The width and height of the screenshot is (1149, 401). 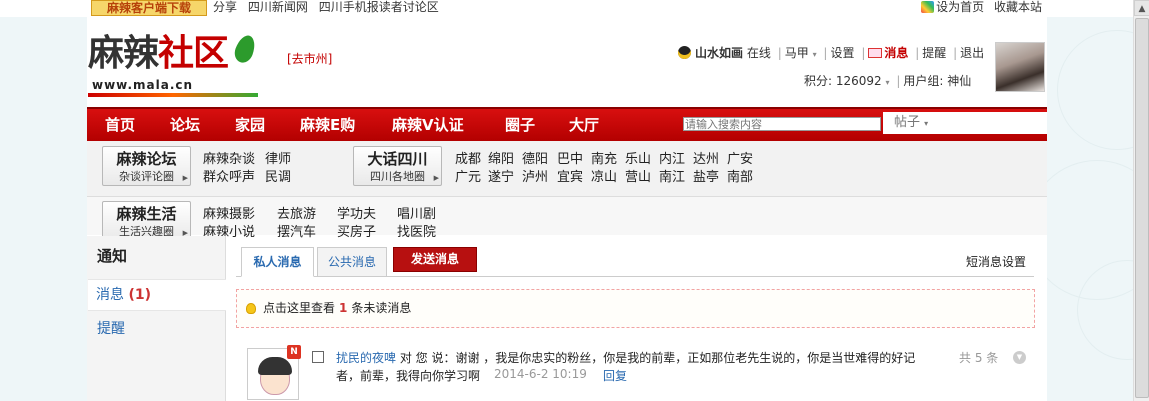 I want to click on city-link: 巴中, so click(x=570, y=157).